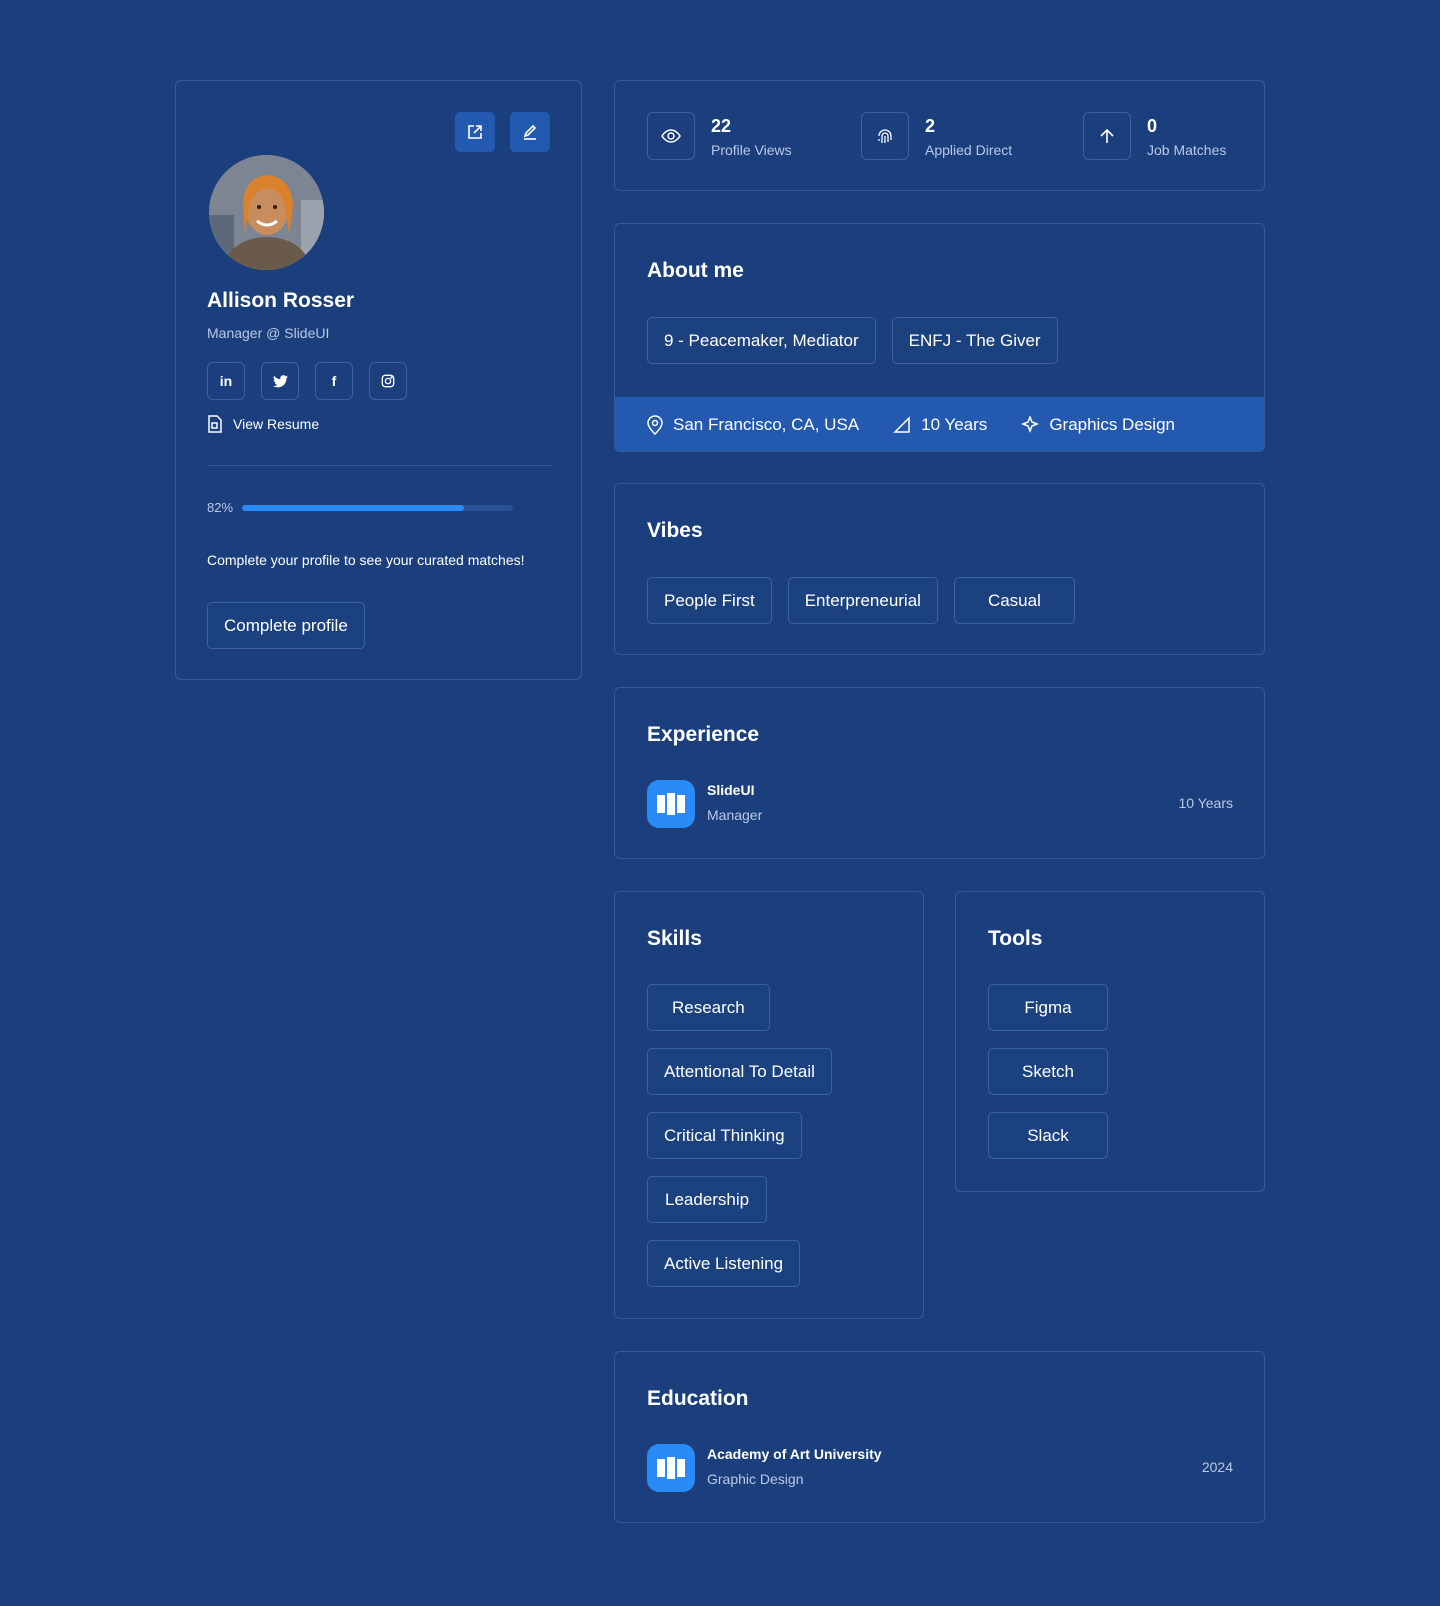 The image size is (1440, 1606). I want to click on tool-tag: Sketch, so click(1048, 1071).